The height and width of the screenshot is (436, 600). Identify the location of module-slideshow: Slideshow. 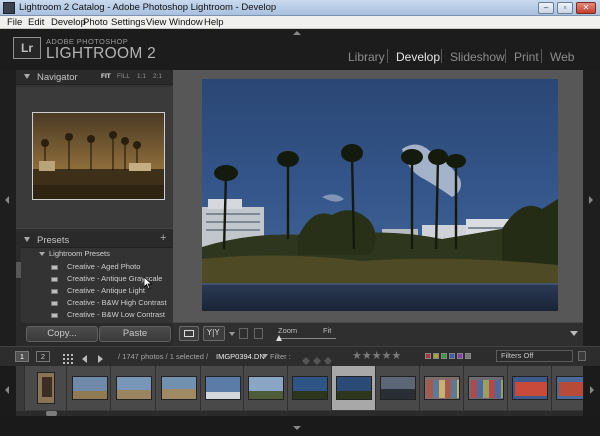
(477, 57).